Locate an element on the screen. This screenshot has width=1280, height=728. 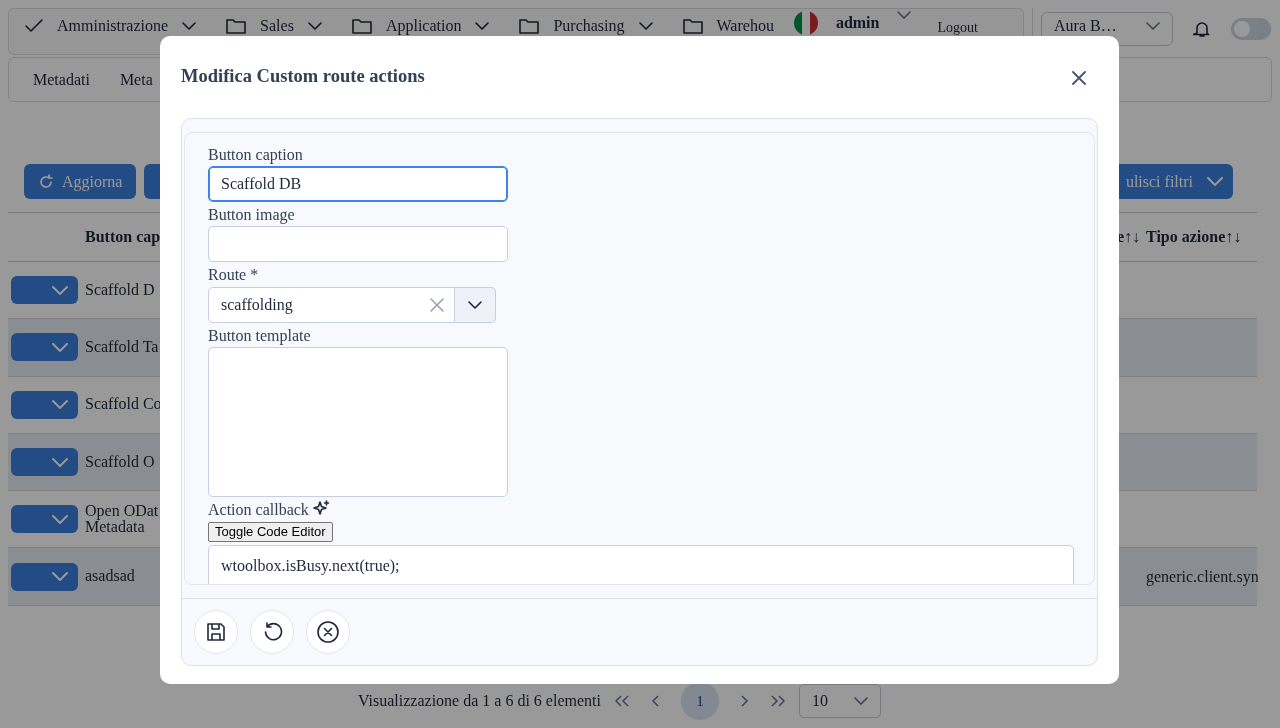
toggle-editor-button: Toggle Code Editor is located at coordinates (270, 531).